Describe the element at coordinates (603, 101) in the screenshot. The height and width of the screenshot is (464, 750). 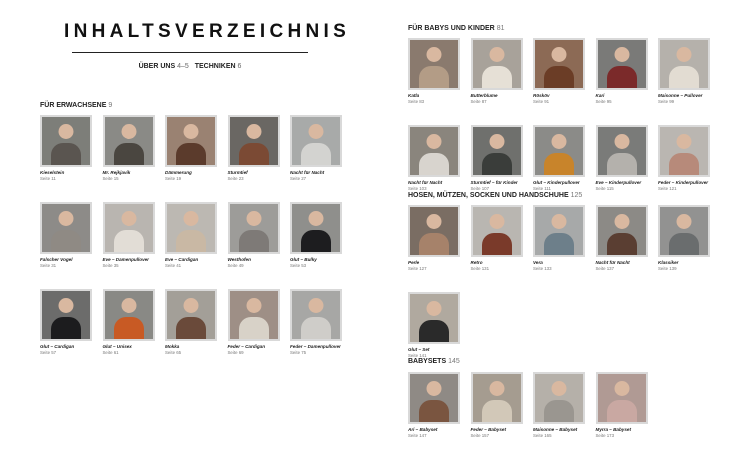
I see `pattern-page: Seite 95` at that location.